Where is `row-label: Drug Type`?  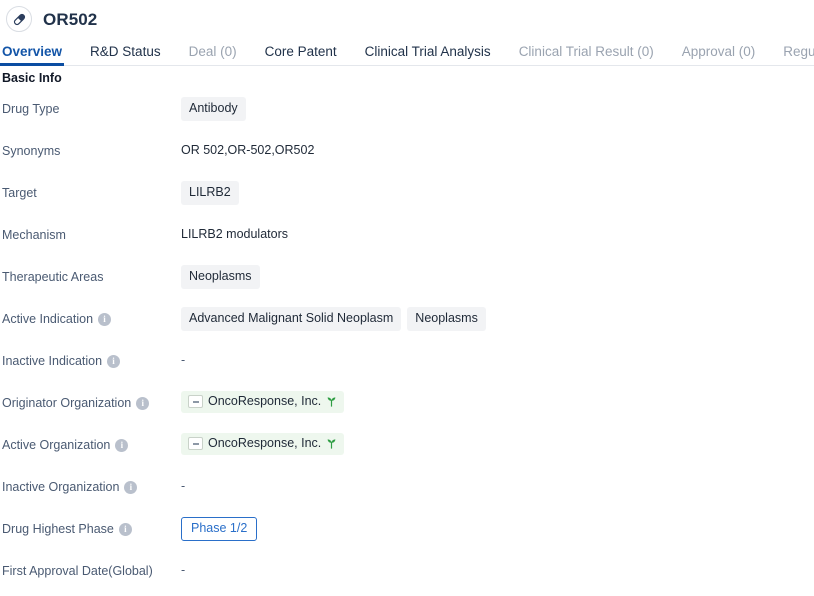 row-label: Drug Type is located at coordinates (90, 104).